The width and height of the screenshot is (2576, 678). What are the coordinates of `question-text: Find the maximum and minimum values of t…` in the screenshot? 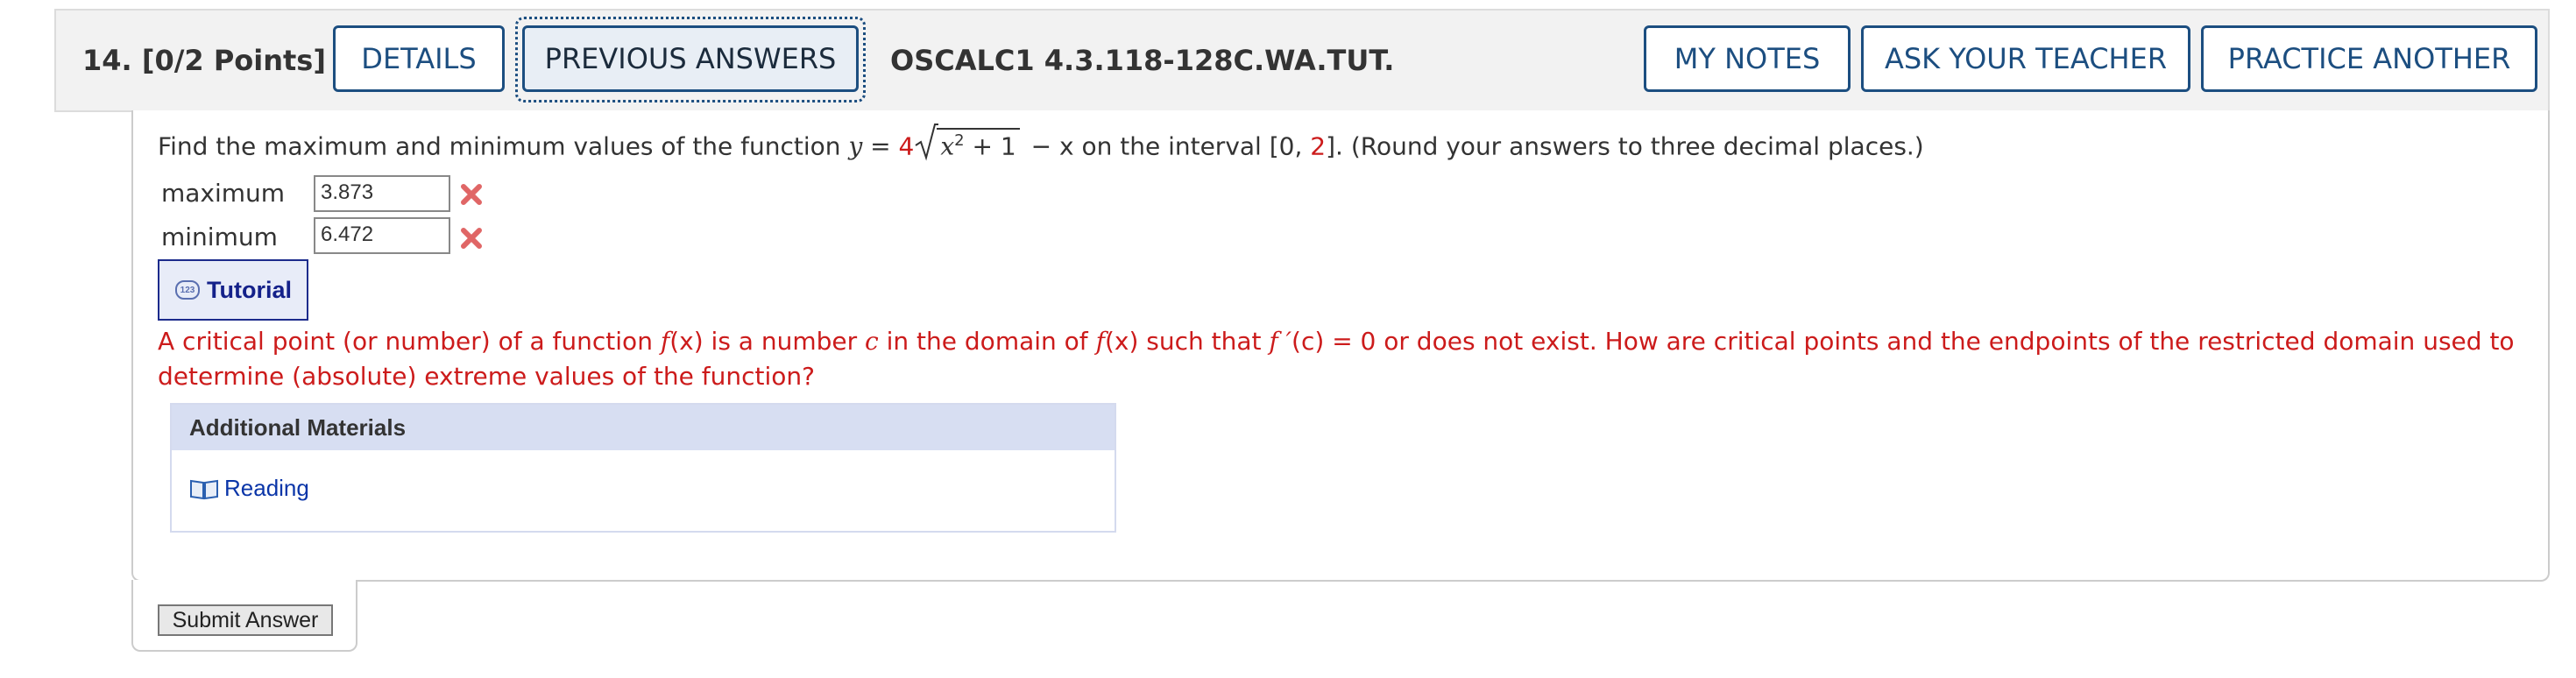 It's located at (1041, 142).